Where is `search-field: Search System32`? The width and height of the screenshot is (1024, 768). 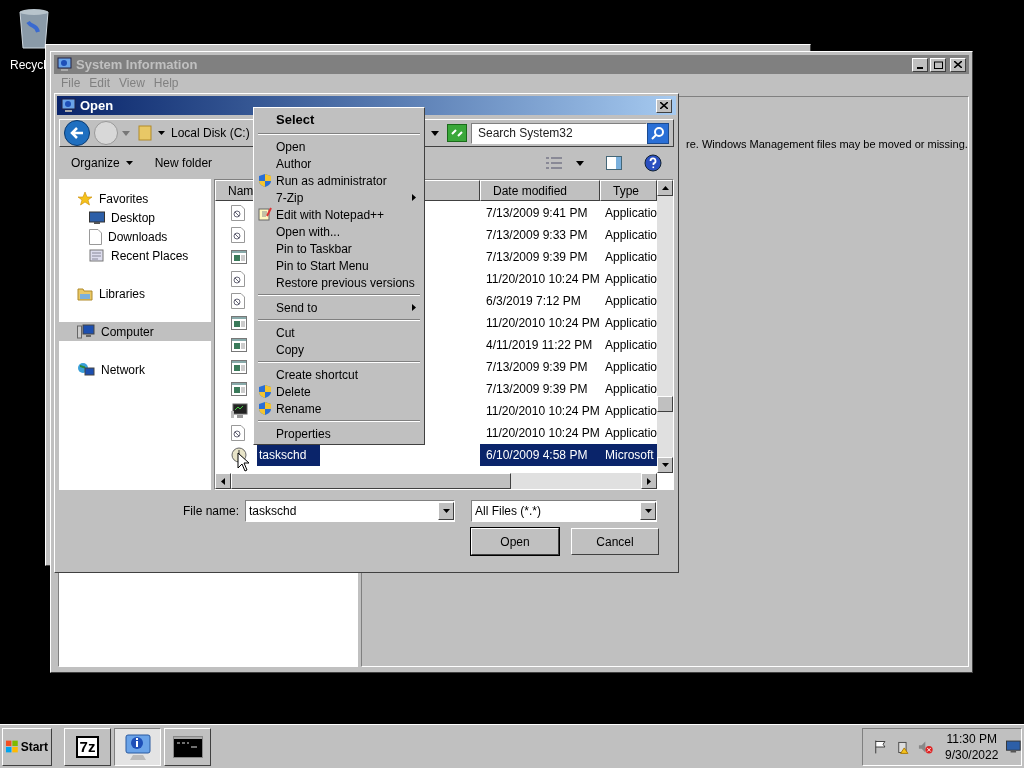
search-field: Search System32 is located at coordinates (559, 133).